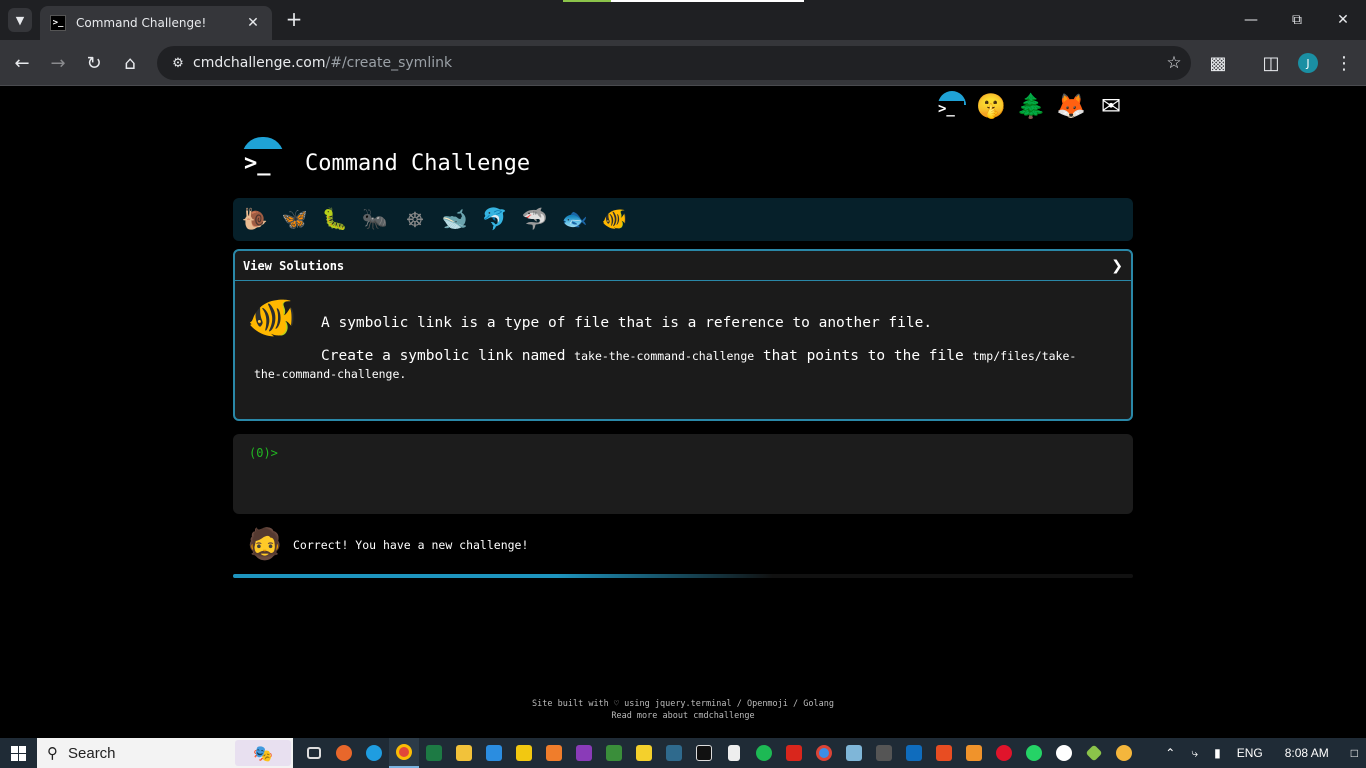  I want to click on back-button: ←, so click(22, 63).